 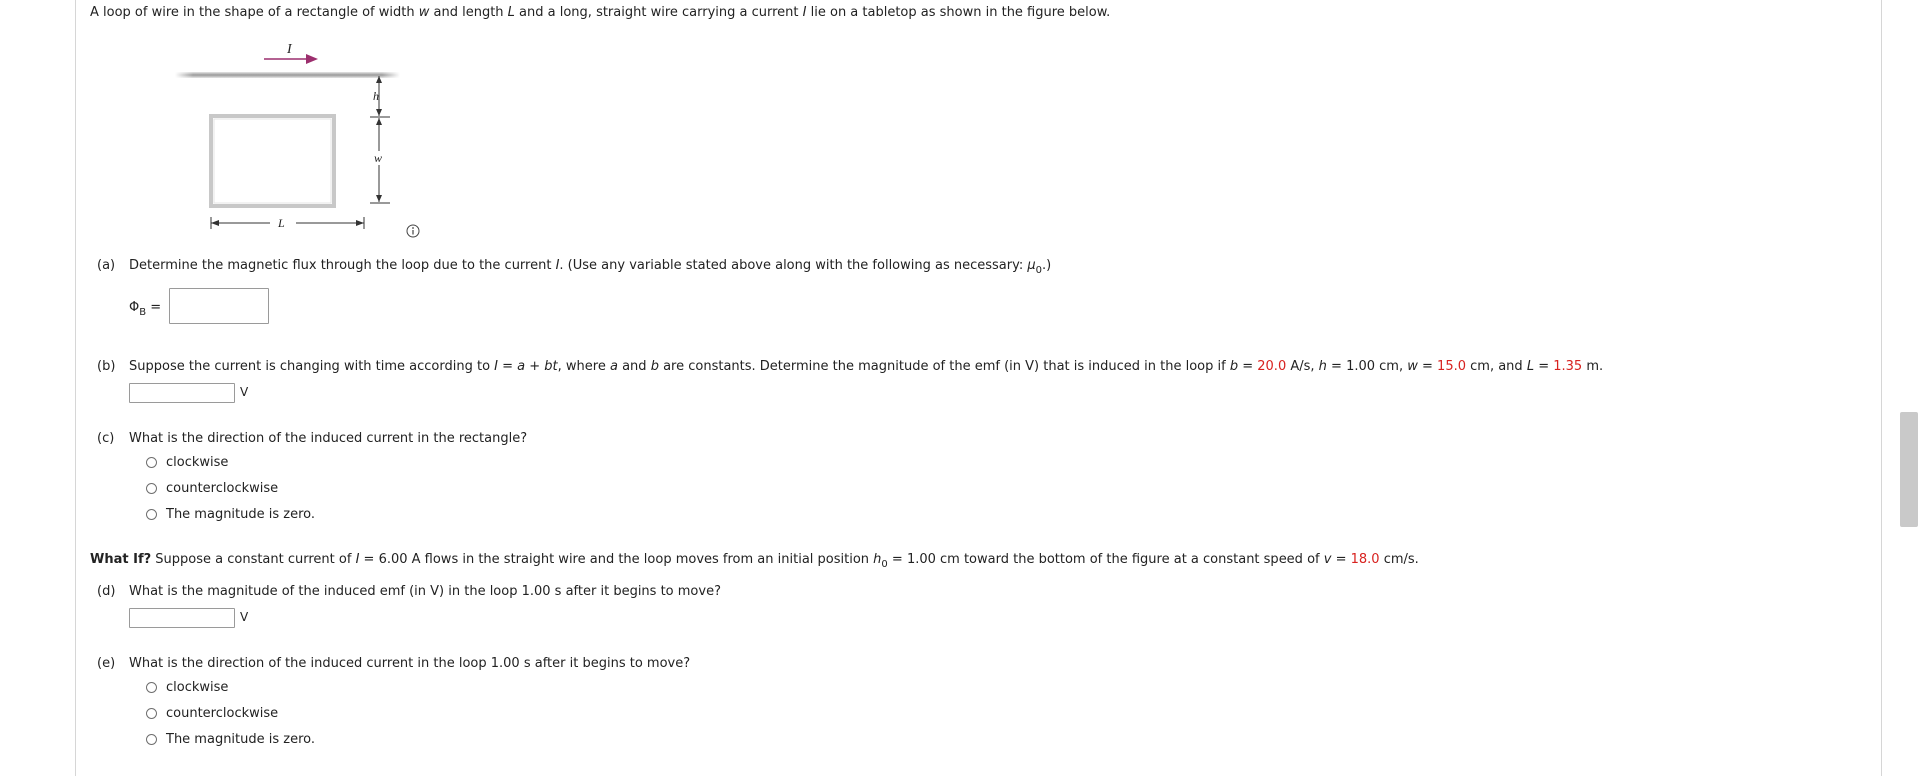 I want to click on part-d-label: (d), so click(x=106, y=591).